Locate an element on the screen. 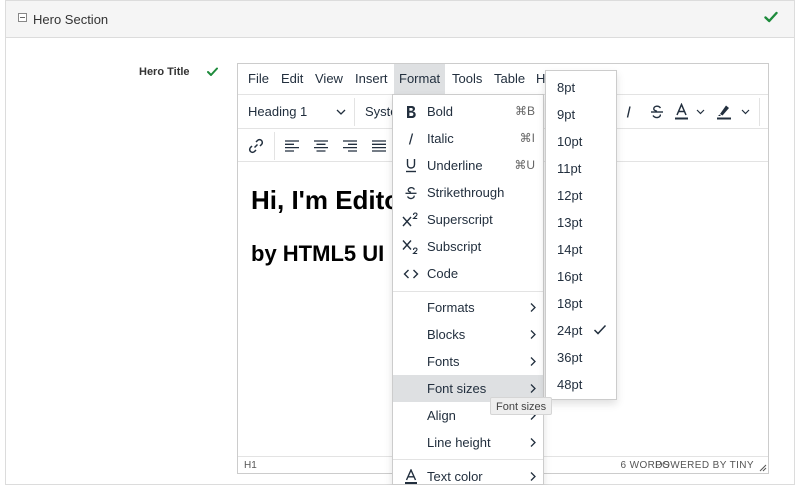 This screenshot has height=485, width=800. check-icon is located at coordinates (771, 19).